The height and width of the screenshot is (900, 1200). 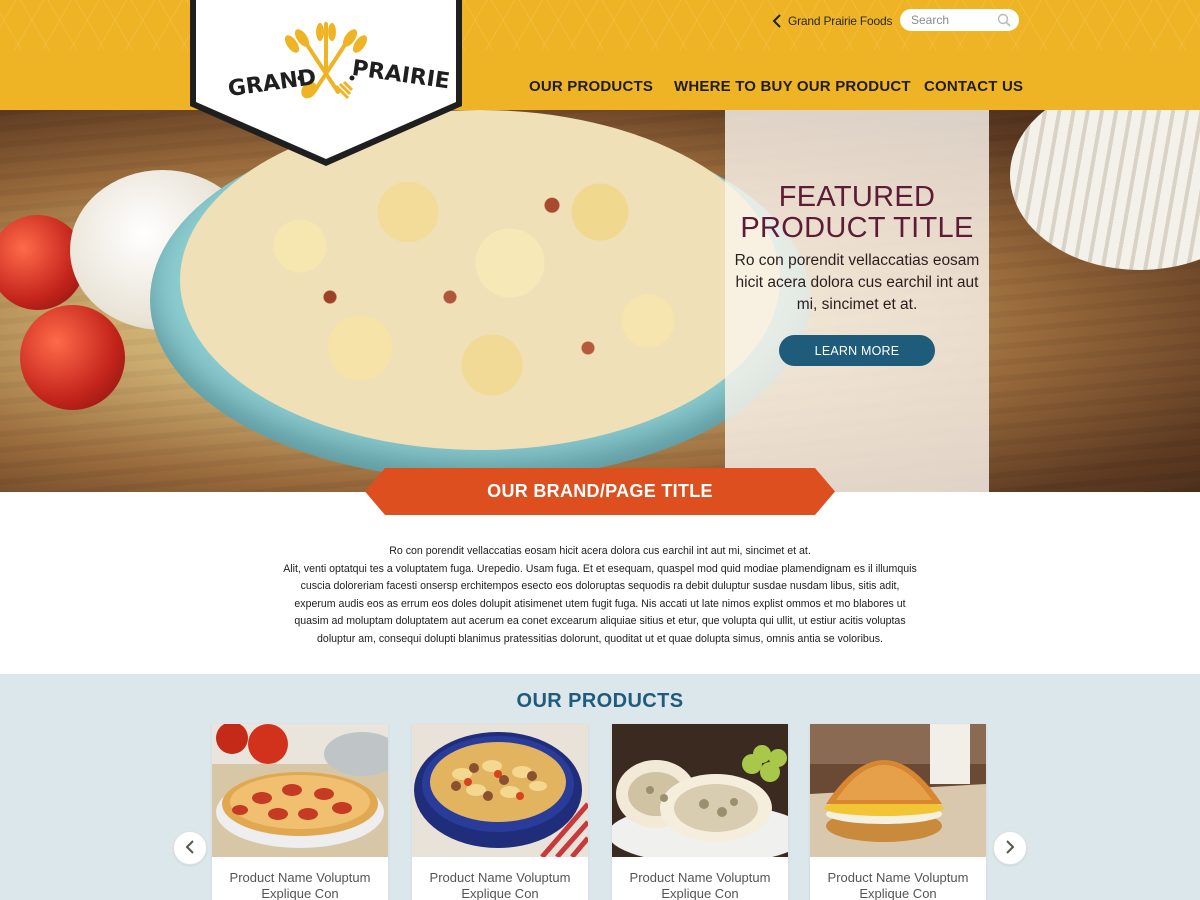 I want to click on search-icon, so click(x=1004, y=20).